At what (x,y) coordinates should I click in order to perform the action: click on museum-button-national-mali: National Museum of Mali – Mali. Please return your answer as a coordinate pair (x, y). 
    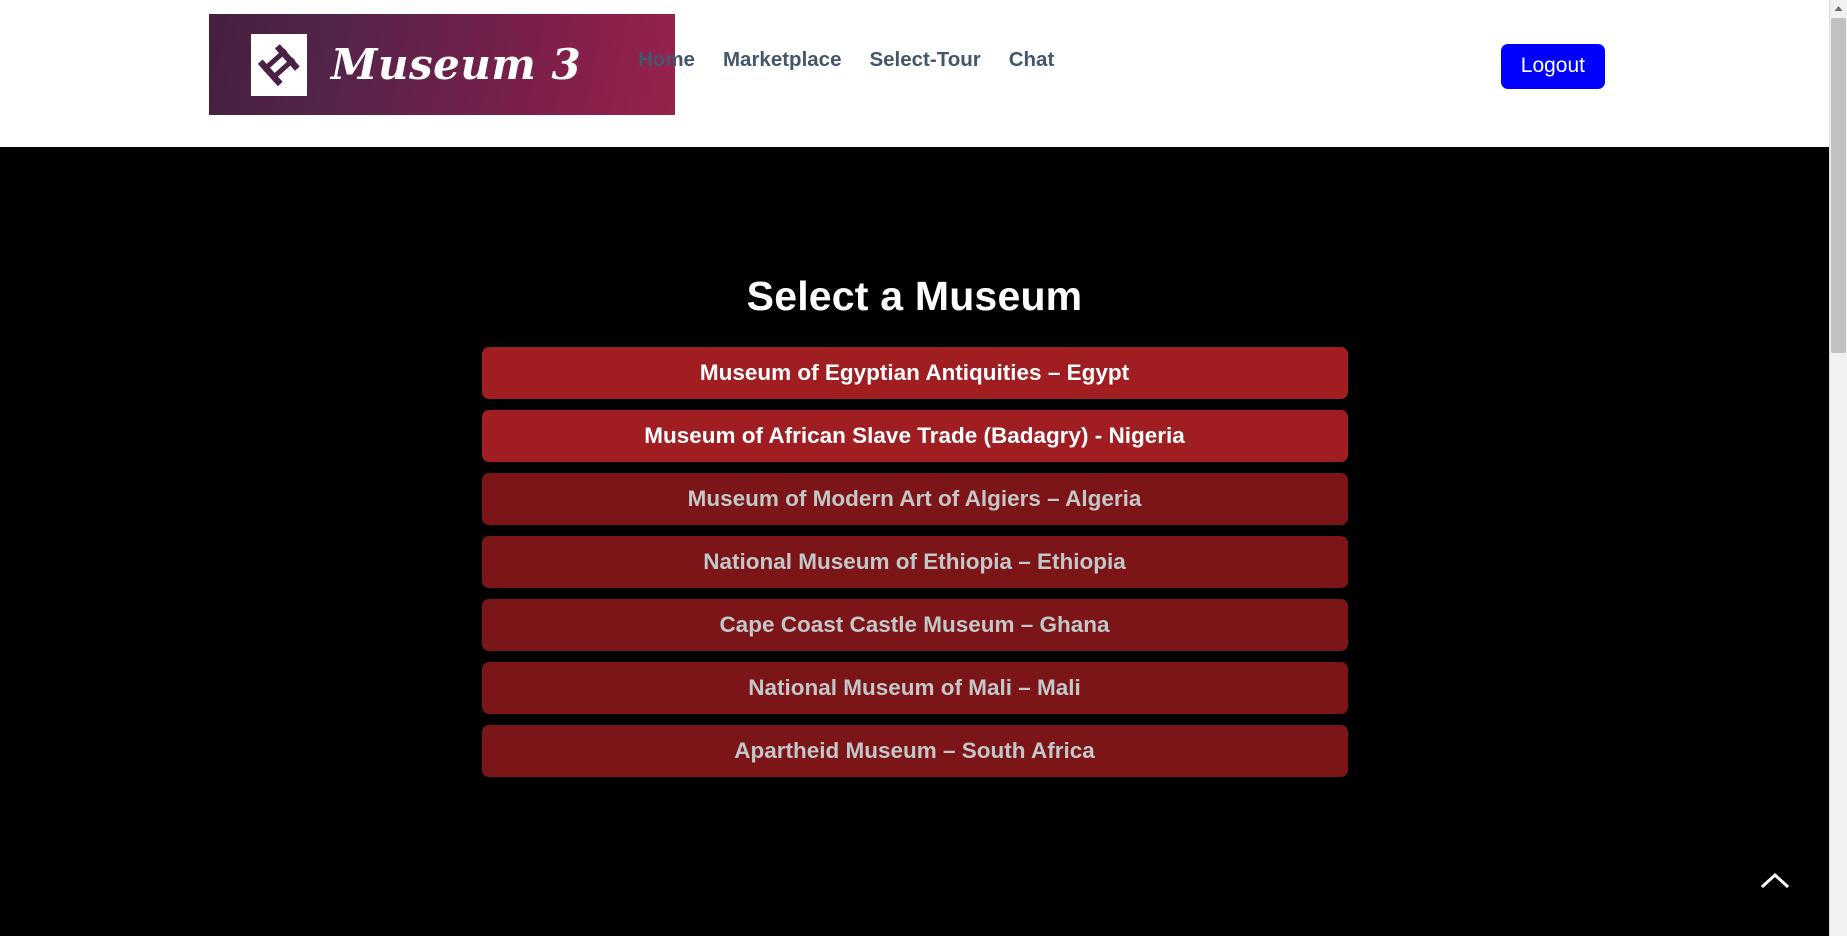
    Looking at the image, I should click on (914, 688).